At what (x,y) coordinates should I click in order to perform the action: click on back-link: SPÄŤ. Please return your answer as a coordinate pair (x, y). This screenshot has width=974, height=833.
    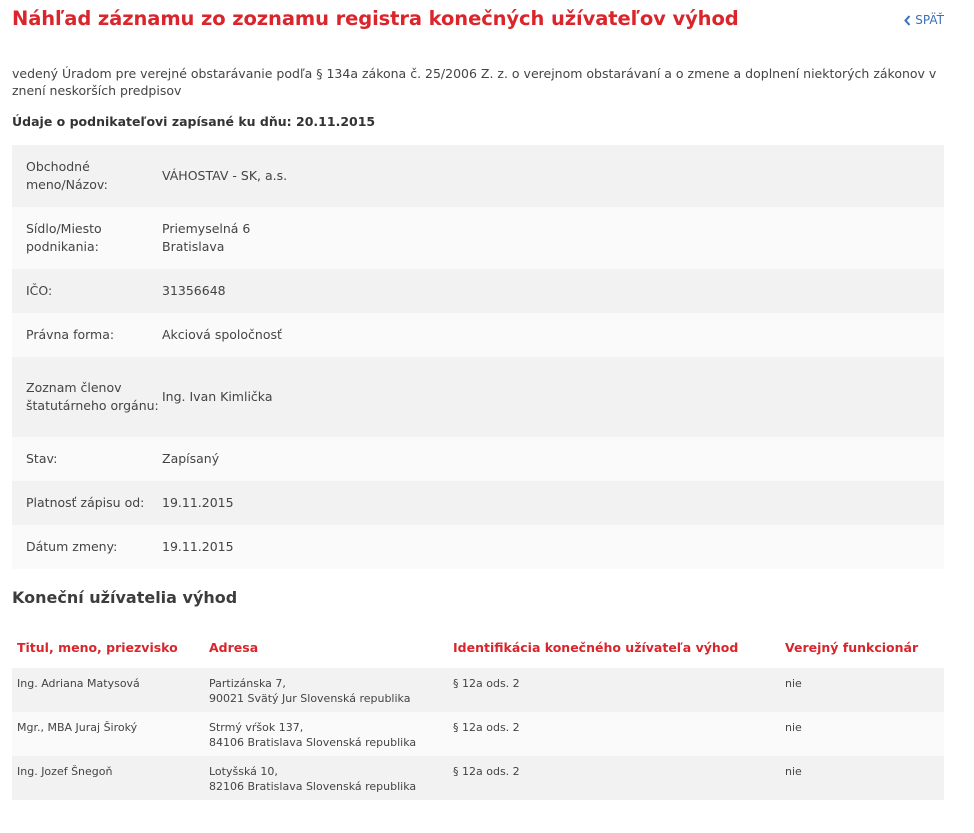
    Looking at the image, I should click on (924, 20).